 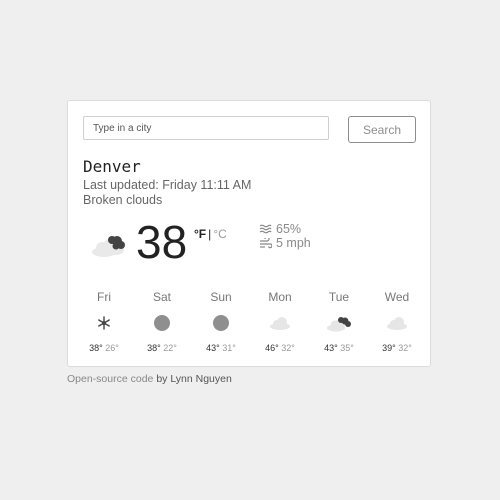 What do you see at coordinates (104, 297) in the screenshot?
I see `forecast-day-name: Fri` at bounding box center [104, 297].